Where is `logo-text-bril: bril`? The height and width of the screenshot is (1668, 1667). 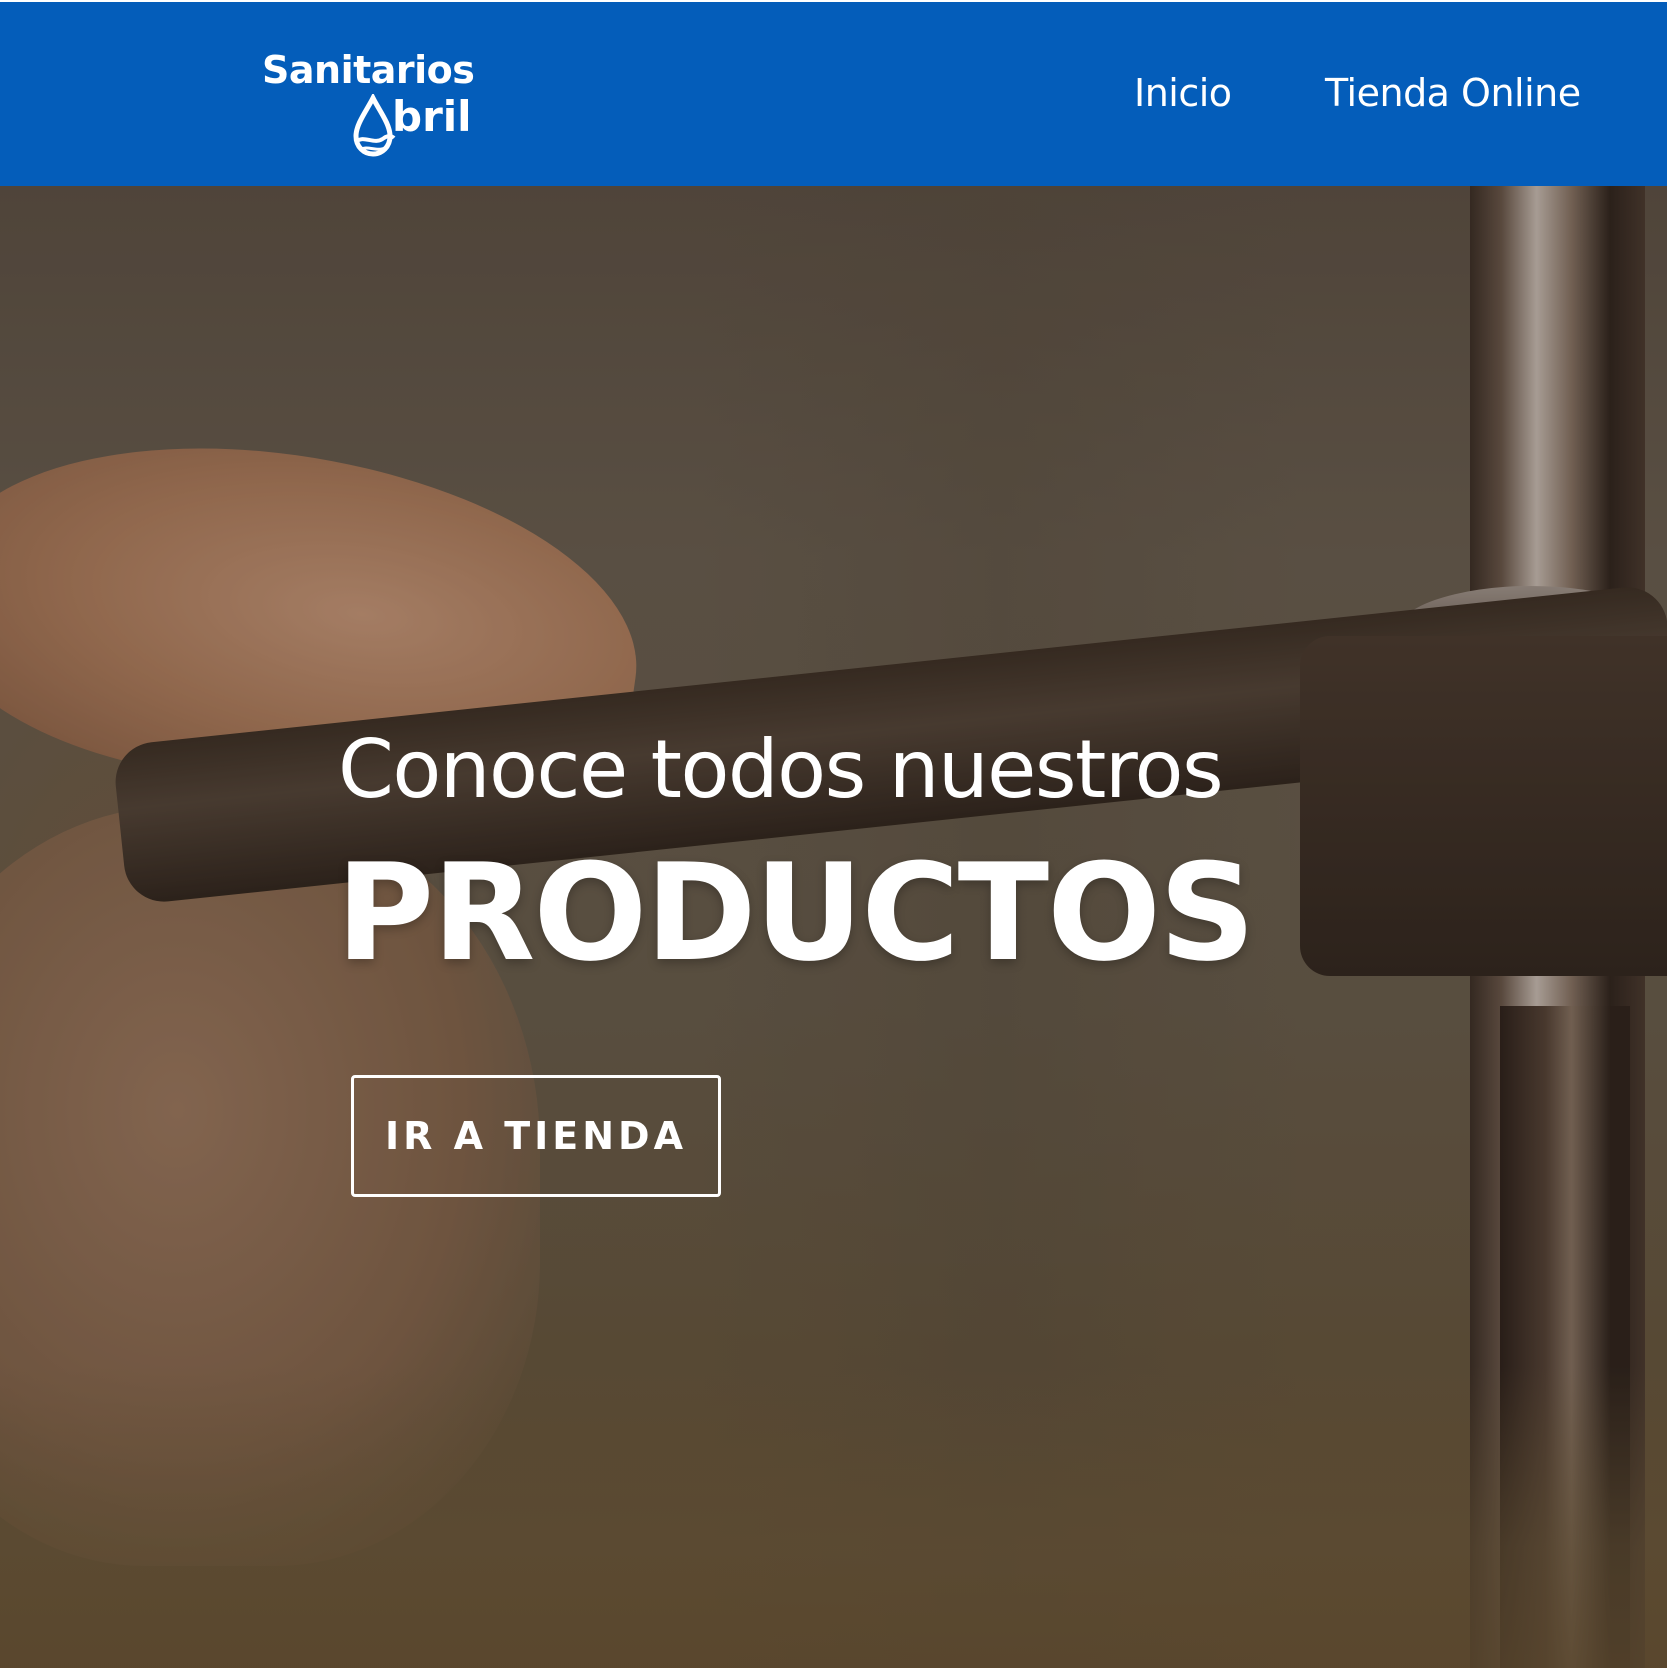
logo-text-bril: bril is located at coordinates (432, 116).